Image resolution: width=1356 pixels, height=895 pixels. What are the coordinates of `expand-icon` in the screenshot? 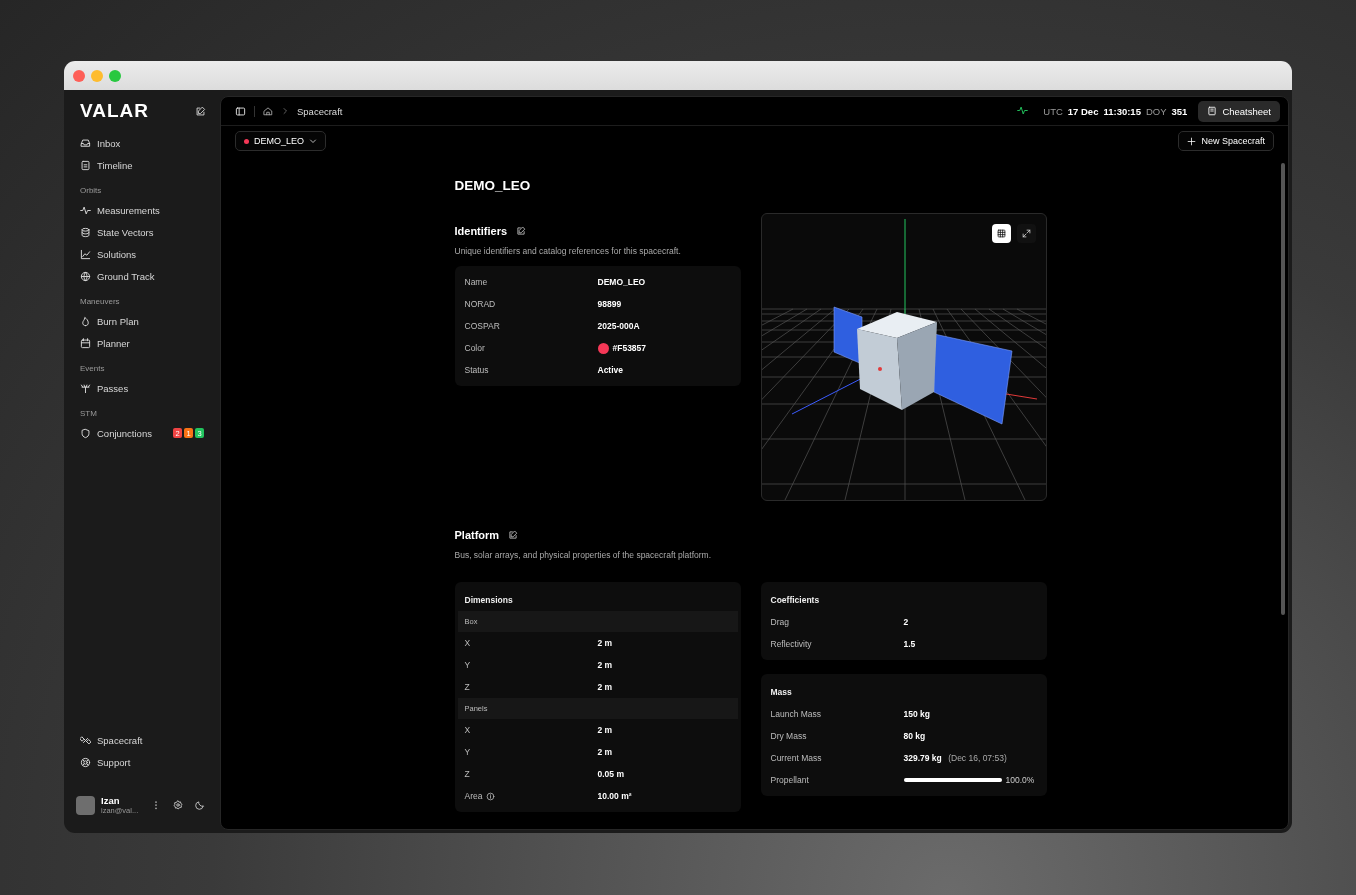 It's located at (1026, 233).